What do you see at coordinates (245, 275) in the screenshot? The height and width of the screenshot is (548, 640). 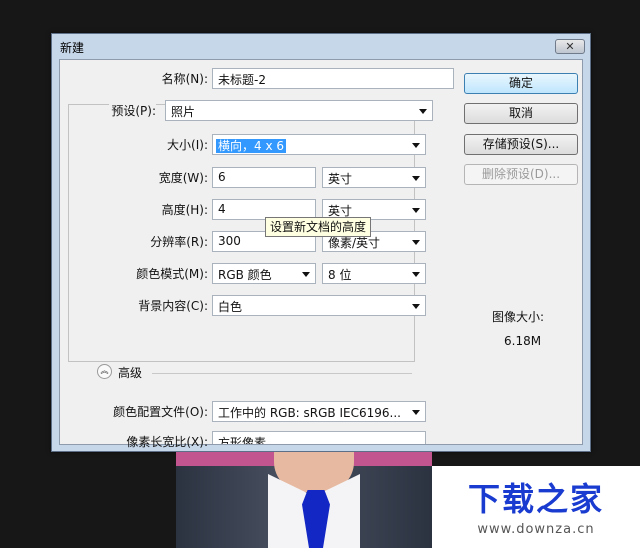 I see `color-mode-value: RGB 颜色` at bounding box center [245, 275].